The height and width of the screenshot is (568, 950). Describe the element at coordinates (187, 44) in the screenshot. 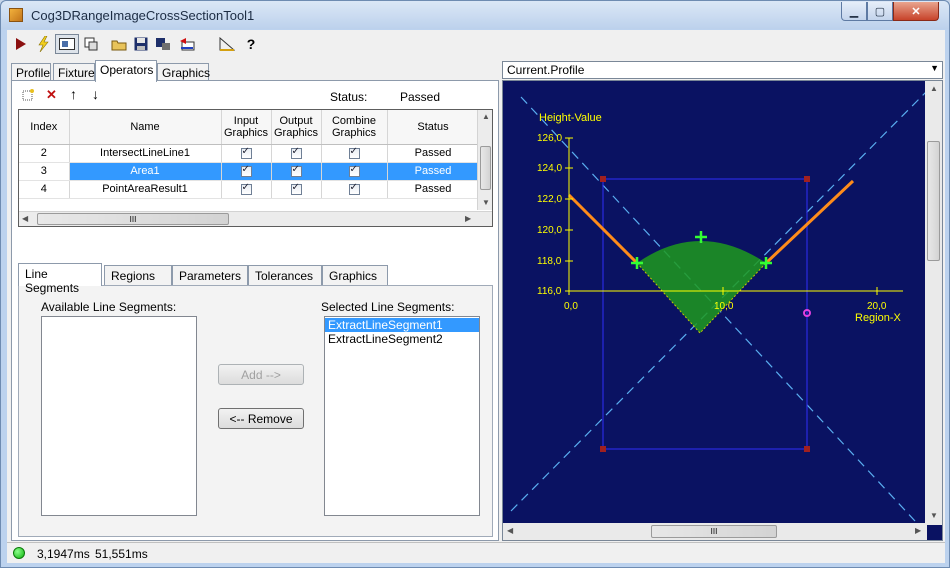

I see `reset-icon` at that location.